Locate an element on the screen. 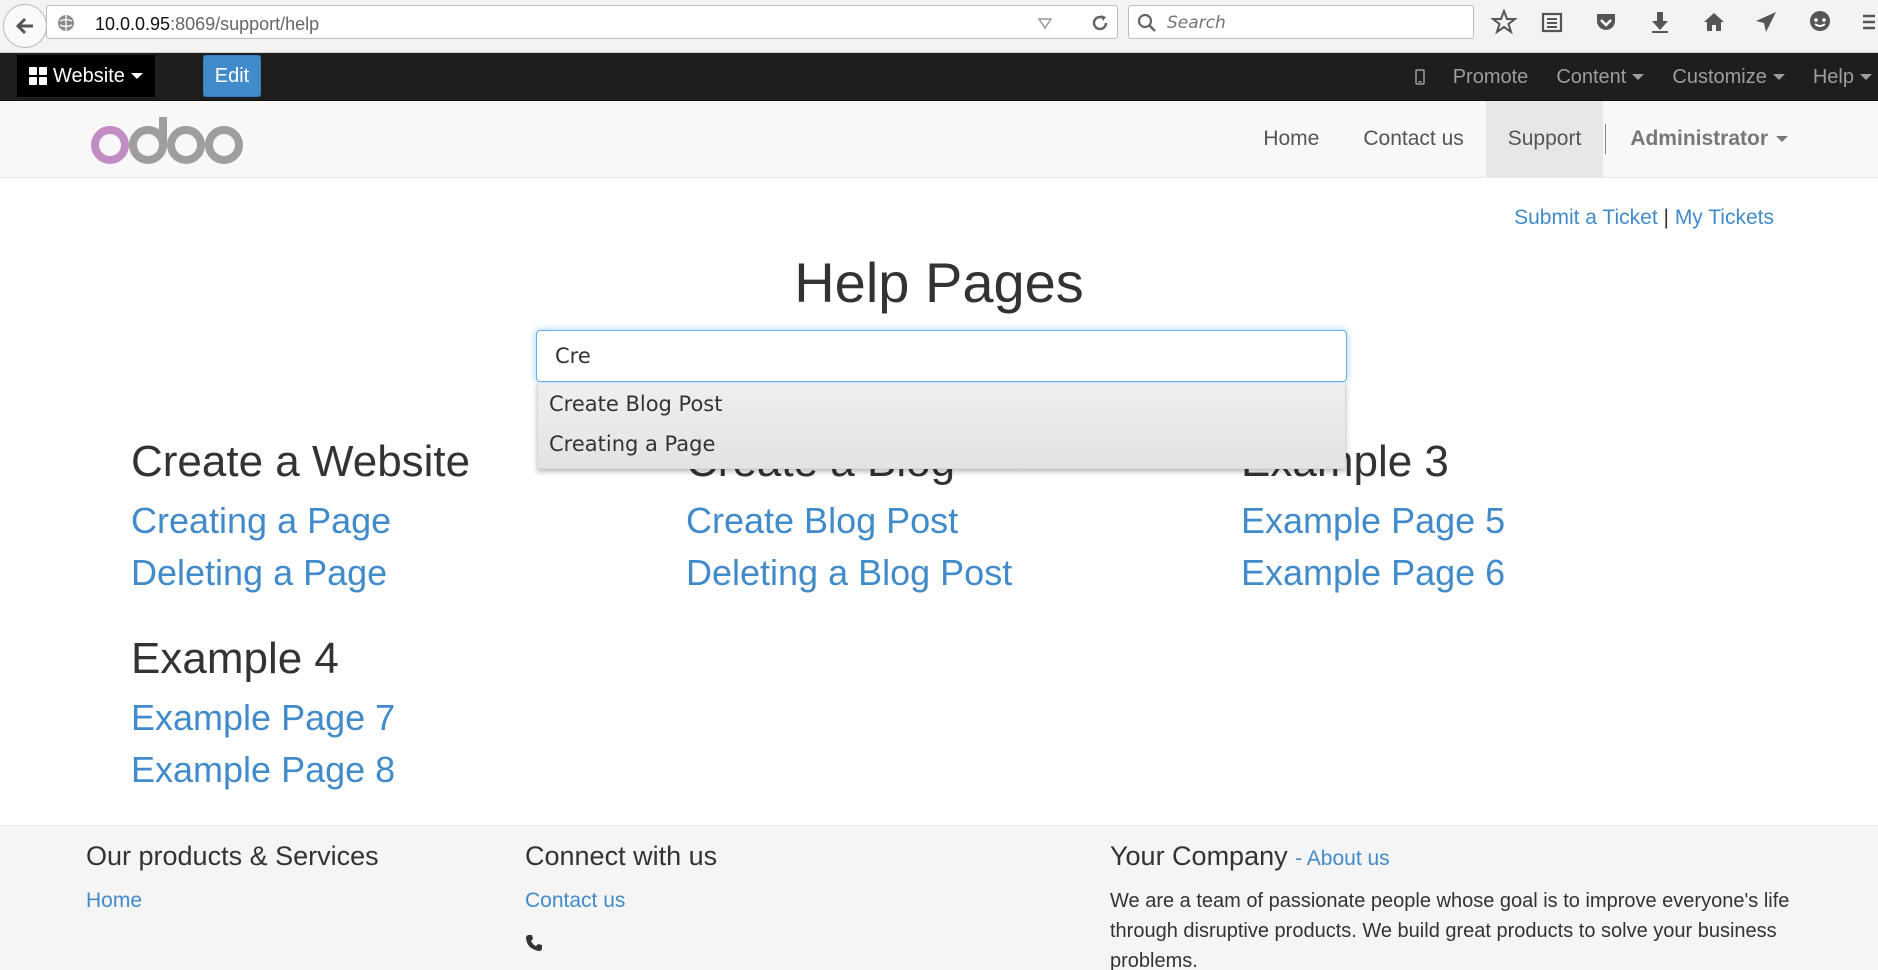 The height and width of the screenshot is (970, 1878). help-page-link: Example Page 8 is located at coordinates (263, 770).